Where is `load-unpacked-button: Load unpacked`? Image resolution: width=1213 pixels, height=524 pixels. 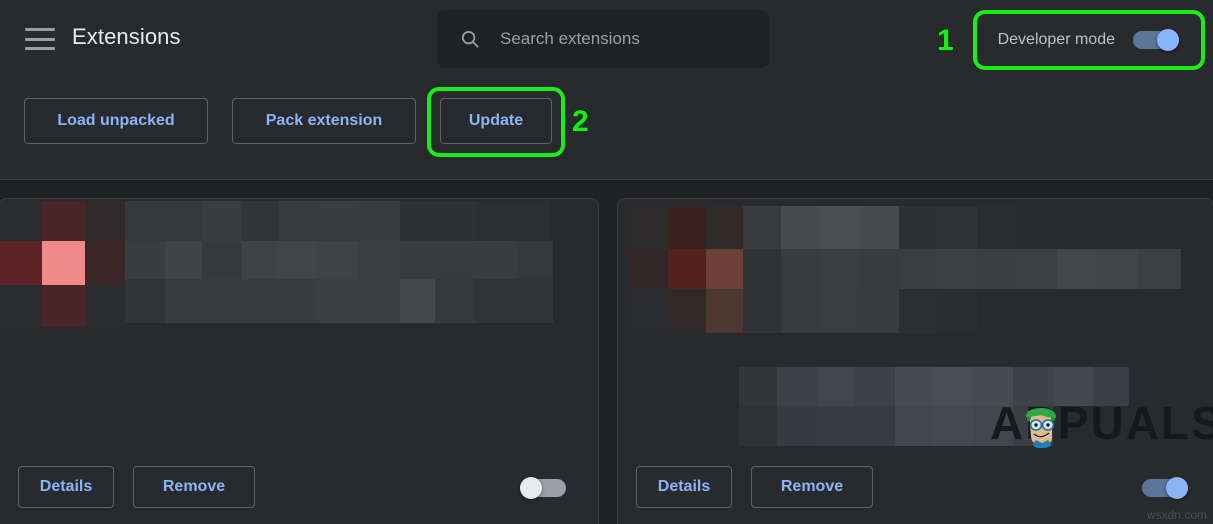
load-unpacked-button: Load unpacked is located at coordinates (116, 121).